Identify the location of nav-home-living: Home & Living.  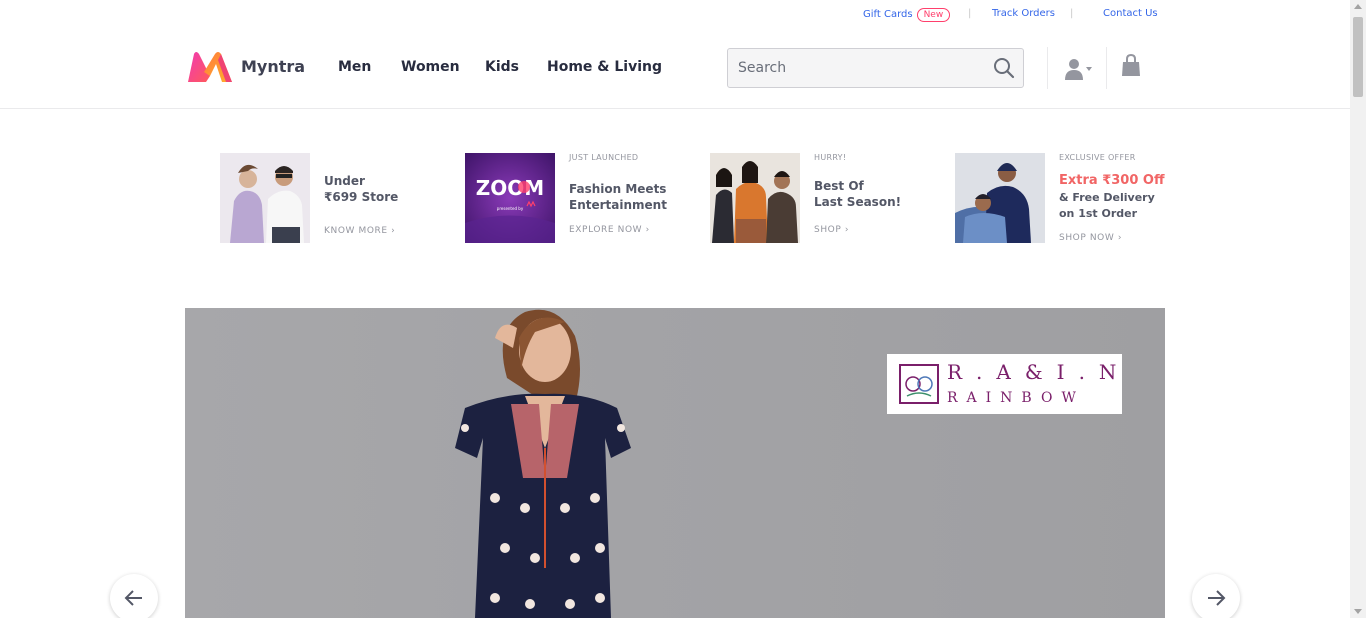
(604, 67).